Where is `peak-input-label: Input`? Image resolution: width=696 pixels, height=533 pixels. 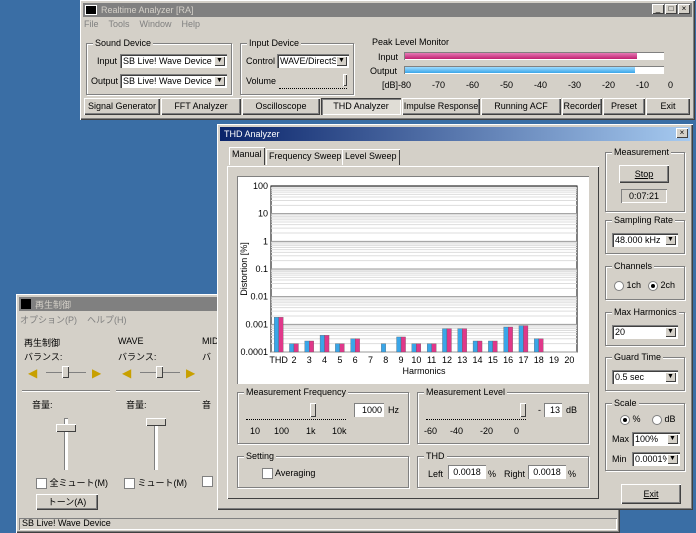 peak-input-label: Input is located at coordinates (388, 57).